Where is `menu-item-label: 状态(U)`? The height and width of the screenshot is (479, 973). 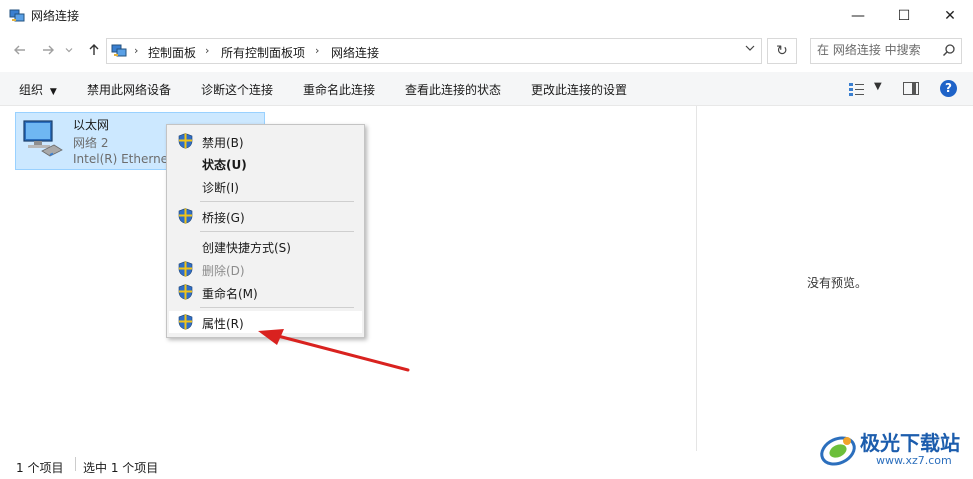
menu-item-label: 状态(U) is located at coordinates (224, 165).